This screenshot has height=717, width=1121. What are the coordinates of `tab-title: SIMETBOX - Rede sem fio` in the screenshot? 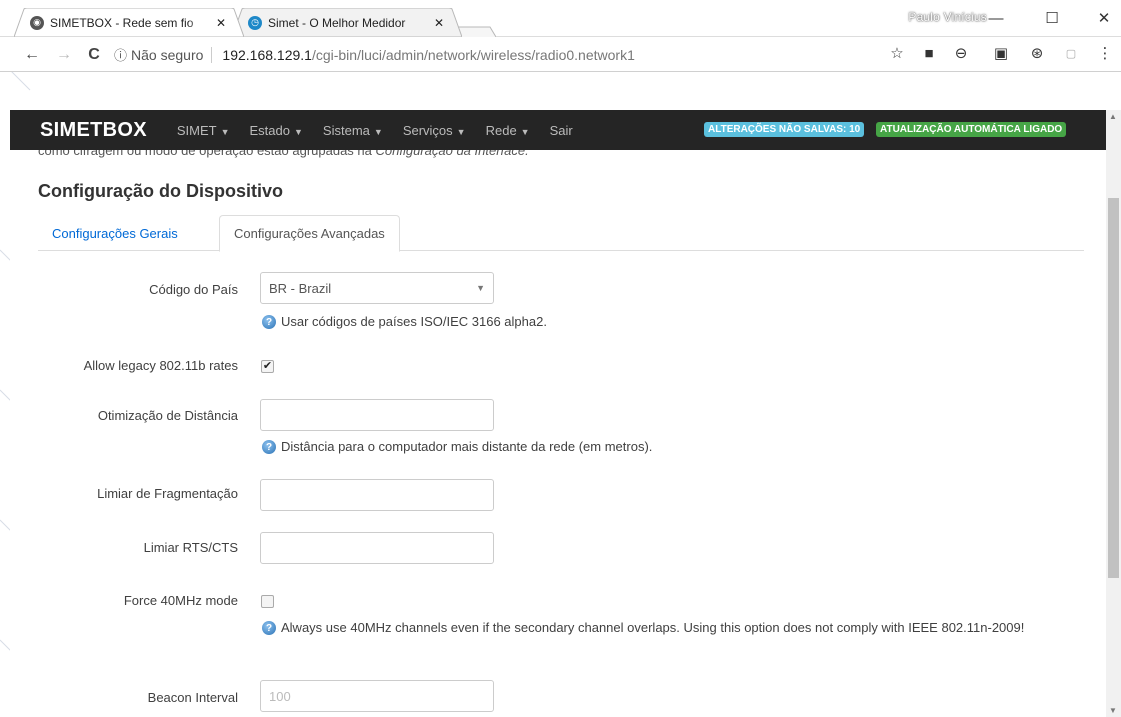 It's located at (128, 22).